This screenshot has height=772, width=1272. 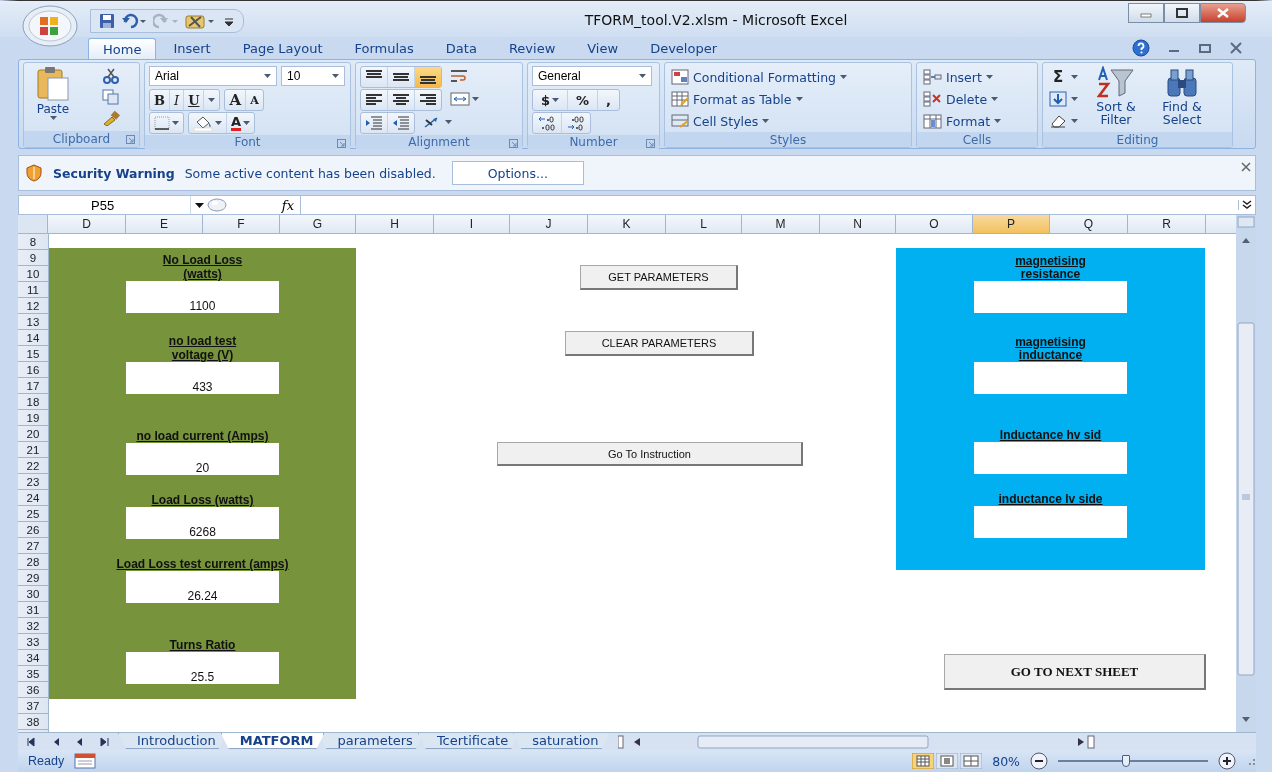 What do you see at coordinates (202, 459) in the screenshot?
I see `value-box: 20` at bounding box center [202, 459].